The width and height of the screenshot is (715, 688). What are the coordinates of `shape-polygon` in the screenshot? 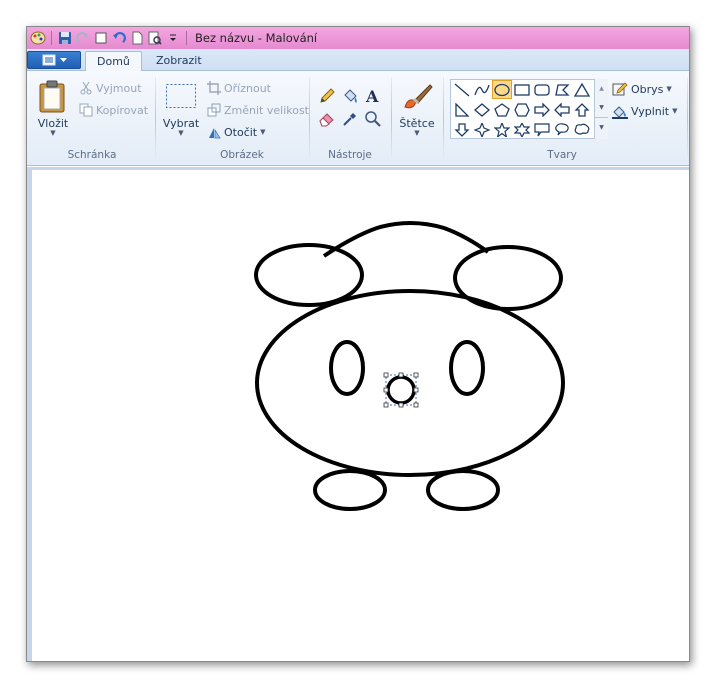 It's located at (562, 89).